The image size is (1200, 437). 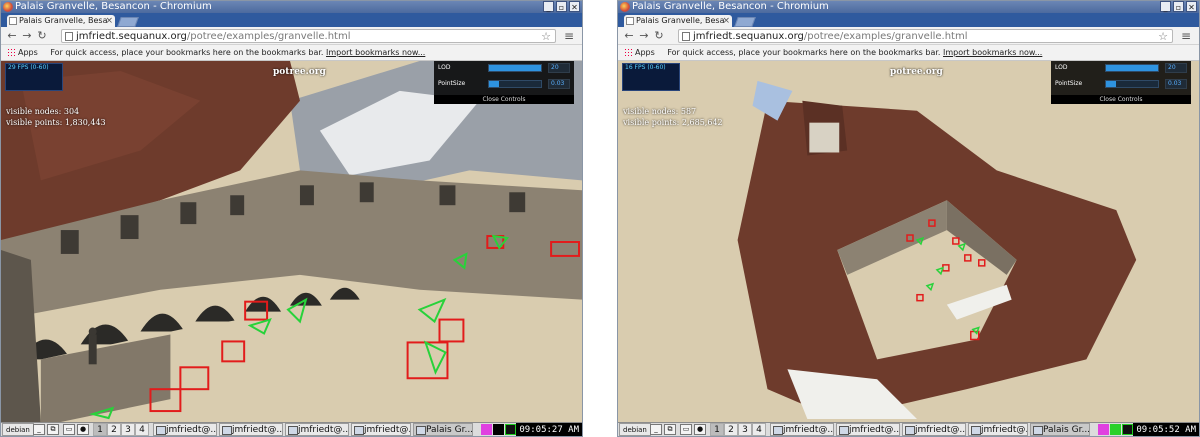 What do you see at coordinates (11, 52) in the screenshot?
I see `apps-icon` at bounding box center [11, 52].